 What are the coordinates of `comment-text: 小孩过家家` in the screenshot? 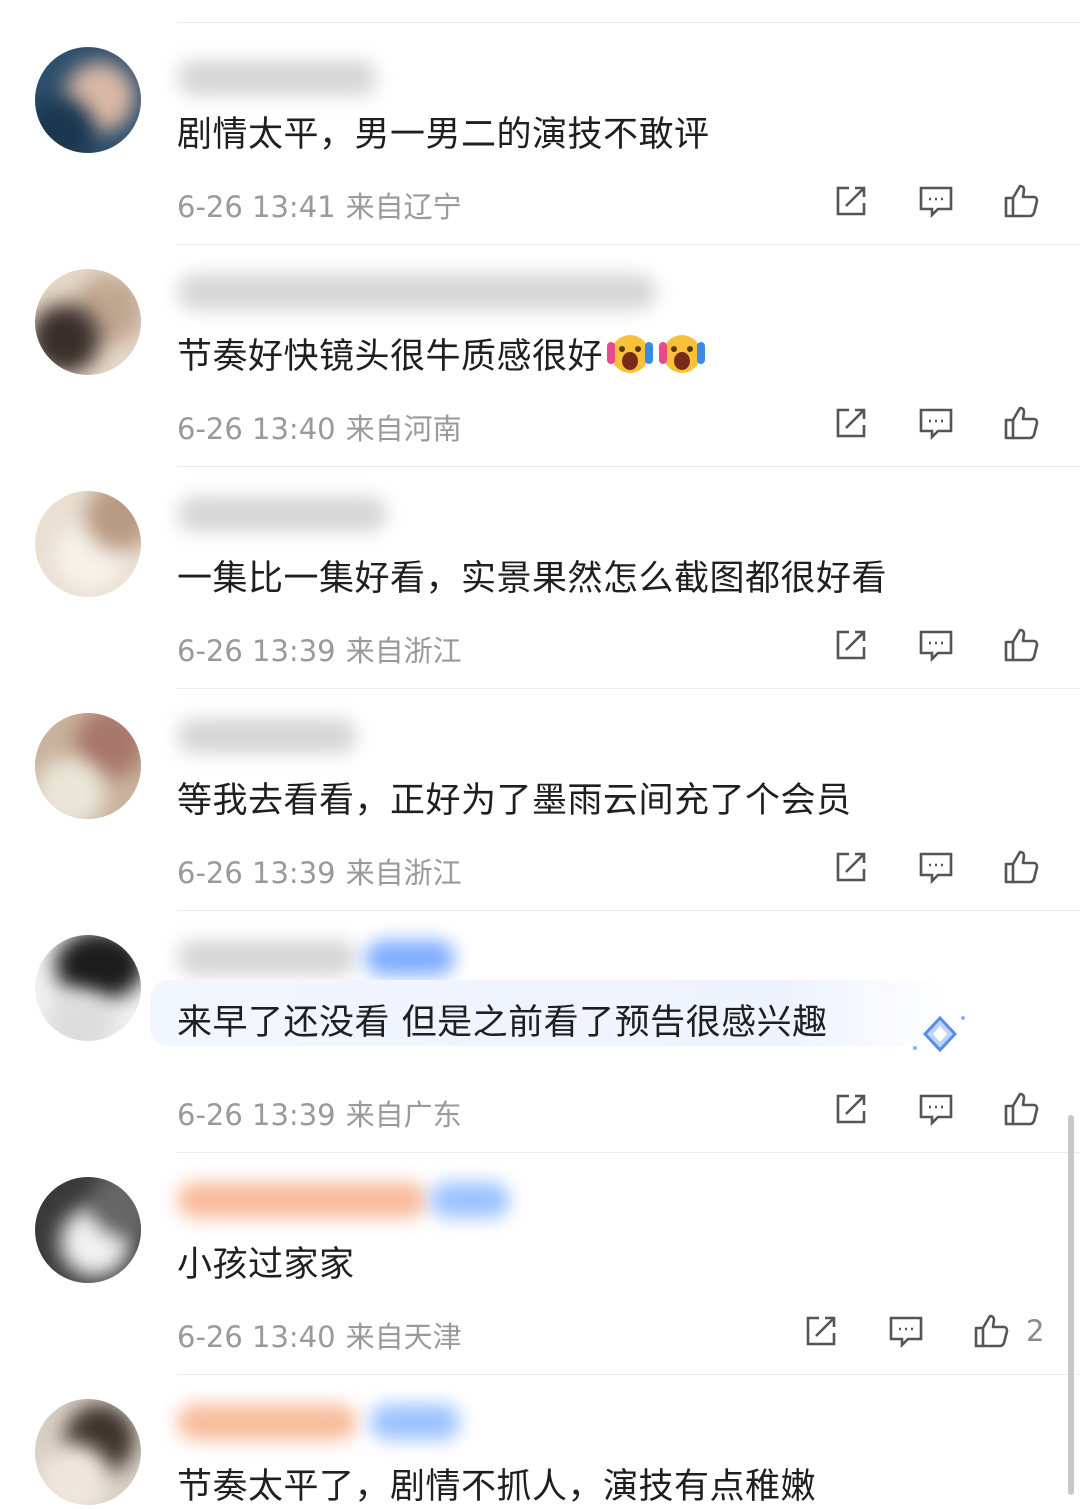 It's located at (266, 1265).